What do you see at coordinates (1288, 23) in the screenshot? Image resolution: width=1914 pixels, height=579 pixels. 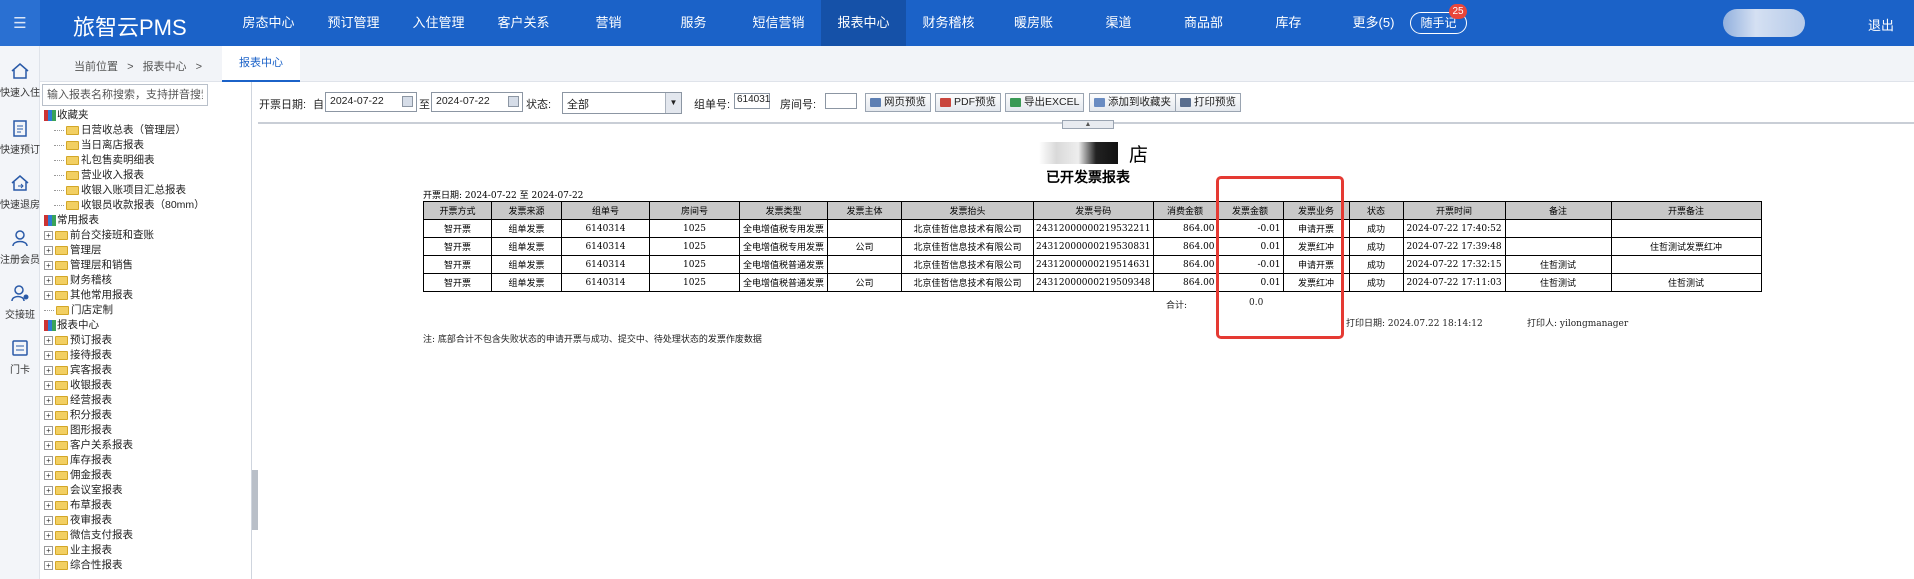 I see `nav-item: 库存` at bounding box center [1288, 23].